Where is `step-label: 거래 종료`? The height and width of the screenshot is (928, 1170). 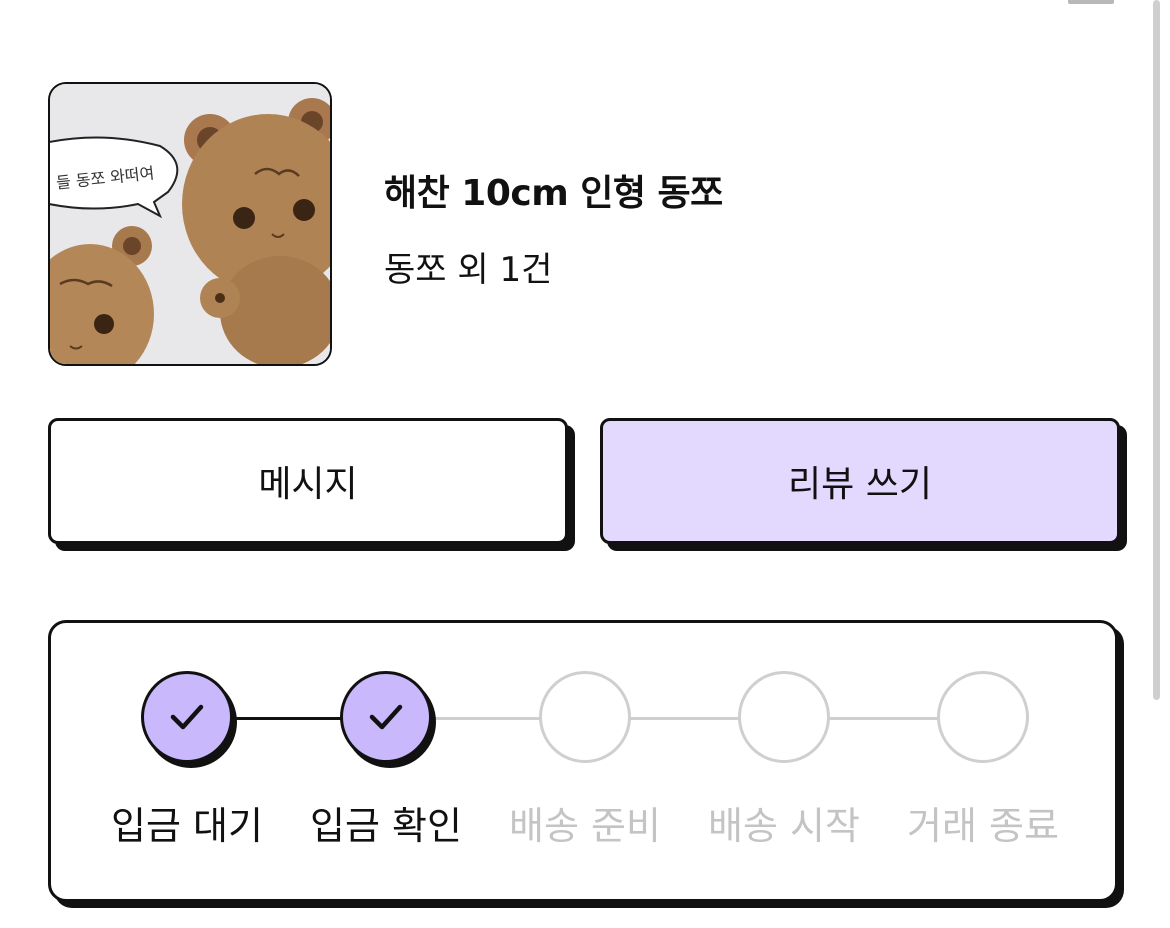
step-label: 거래 종료 is located at coordinates (983, 826).